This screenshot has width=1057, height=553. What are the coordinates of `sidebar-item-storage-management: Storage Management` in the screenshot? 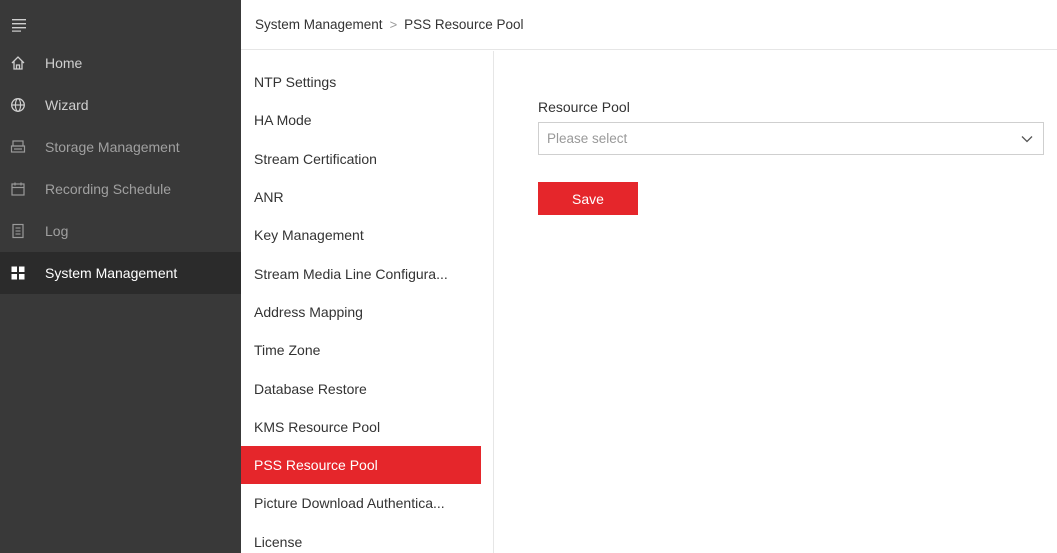 It's located at (120, 147).